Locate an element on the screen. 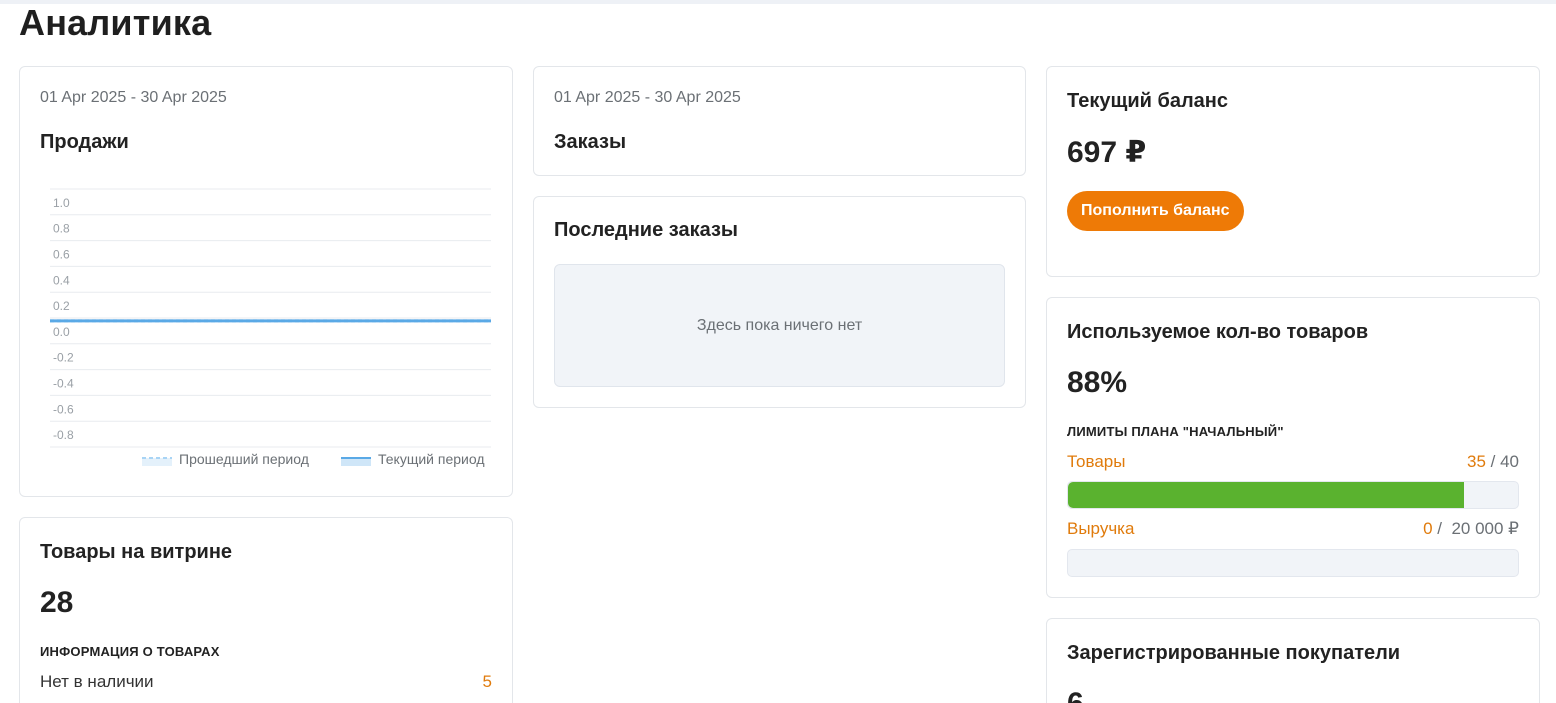 This screenshot has height=703, width=1556. limit-products-used: 35 is located at coordinates (1476, 461).